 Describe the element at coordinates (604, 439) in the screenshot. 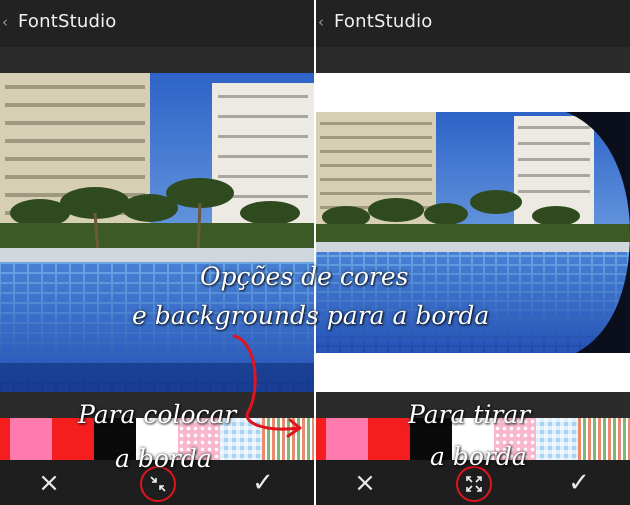

I see `swatch-stripes` at that location.